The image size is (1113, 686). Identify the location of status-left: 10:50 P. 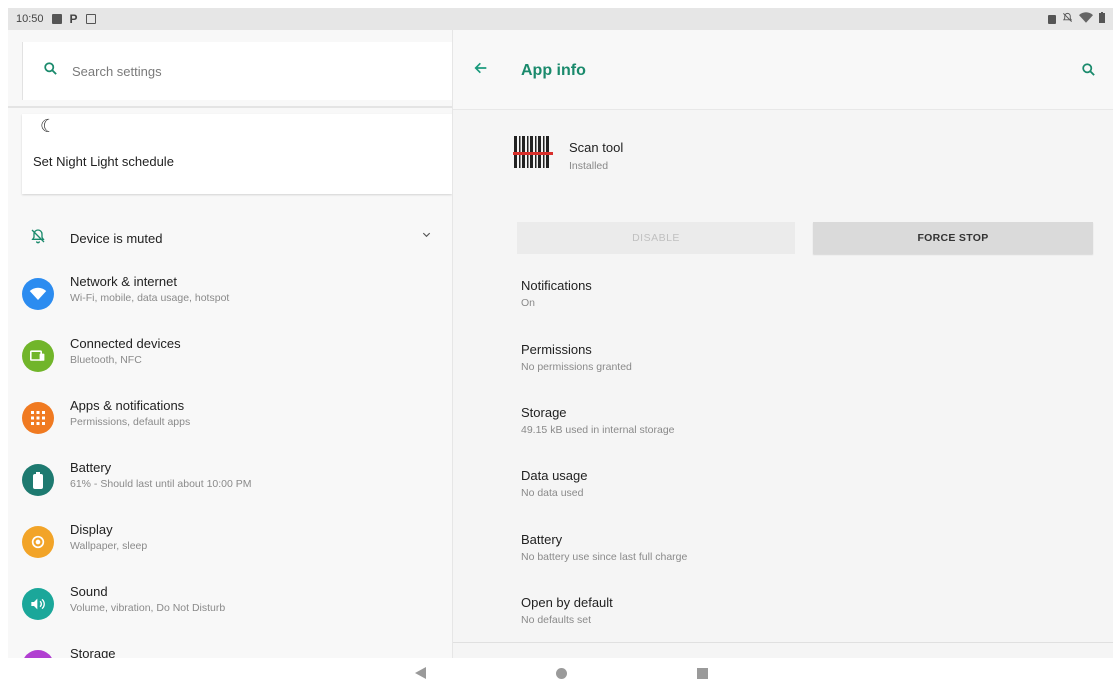
(56, 19).